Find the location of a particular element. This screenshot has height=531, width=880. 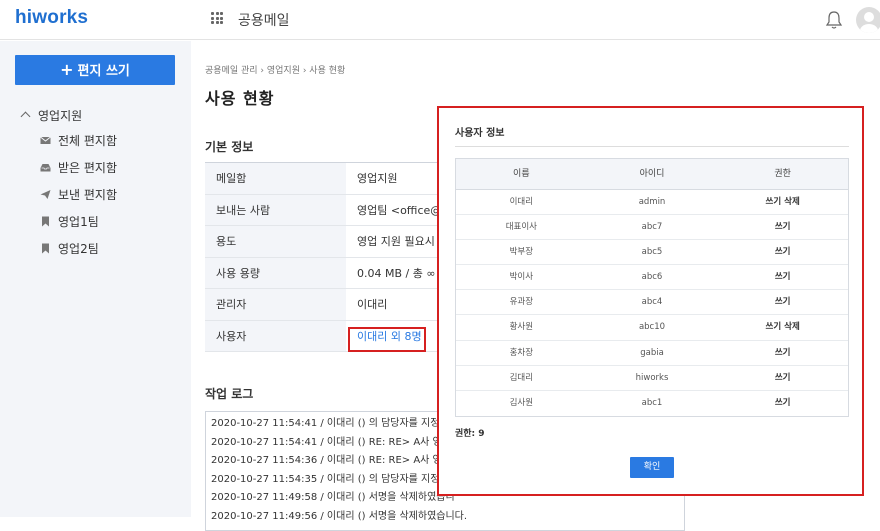

table-row: 홍차장 gabia 쓰기 is located at coordinates (652, 353).